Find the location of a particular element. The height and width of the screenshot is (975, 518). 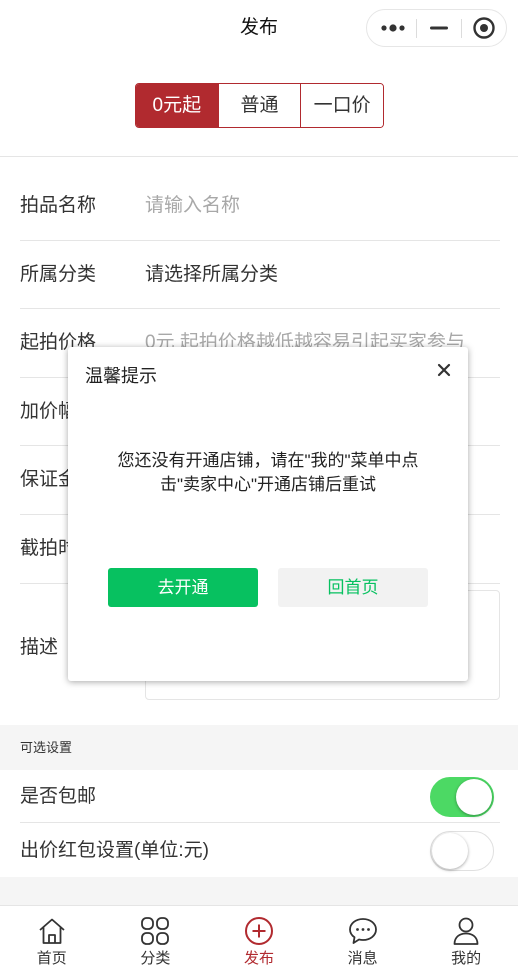

free-shipping-switch is located at coordinates (462, 797).